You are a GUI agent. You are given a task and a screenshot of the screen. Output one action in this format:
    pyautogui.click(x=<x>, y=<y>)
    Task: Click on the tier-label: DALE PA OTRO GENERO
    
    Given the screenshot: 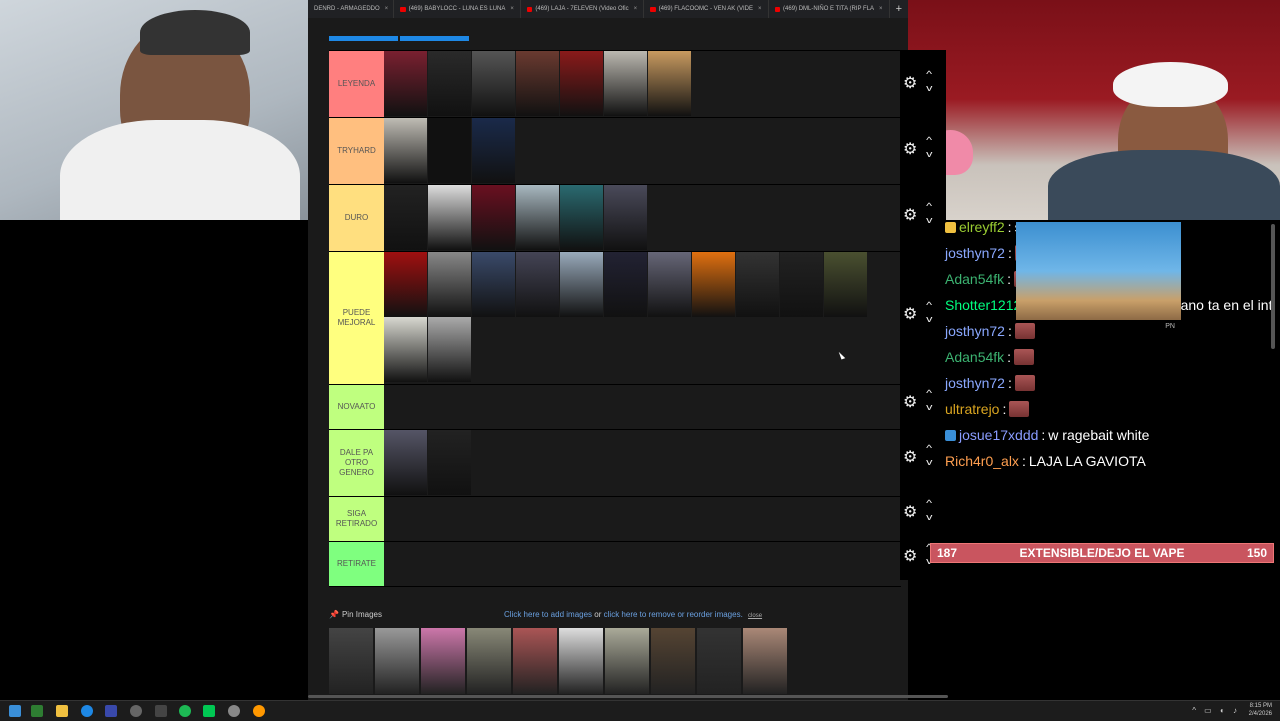 What is the action you would take?
    pyautogui.click(x=356, y=463)
    